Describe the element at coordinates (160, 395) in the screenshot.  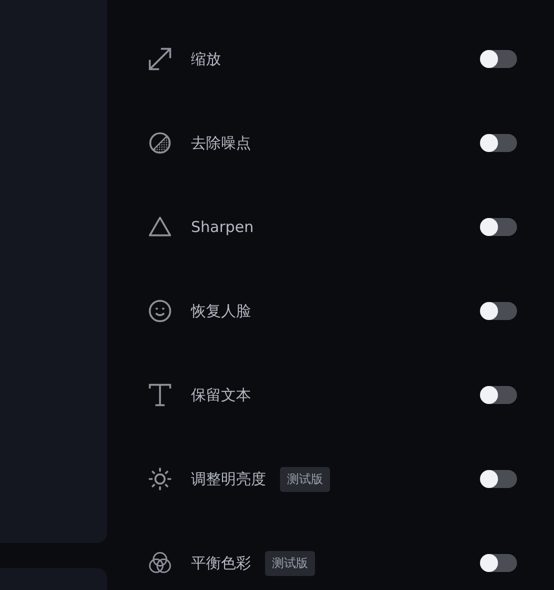
I see `letter-t-icon` at that location.